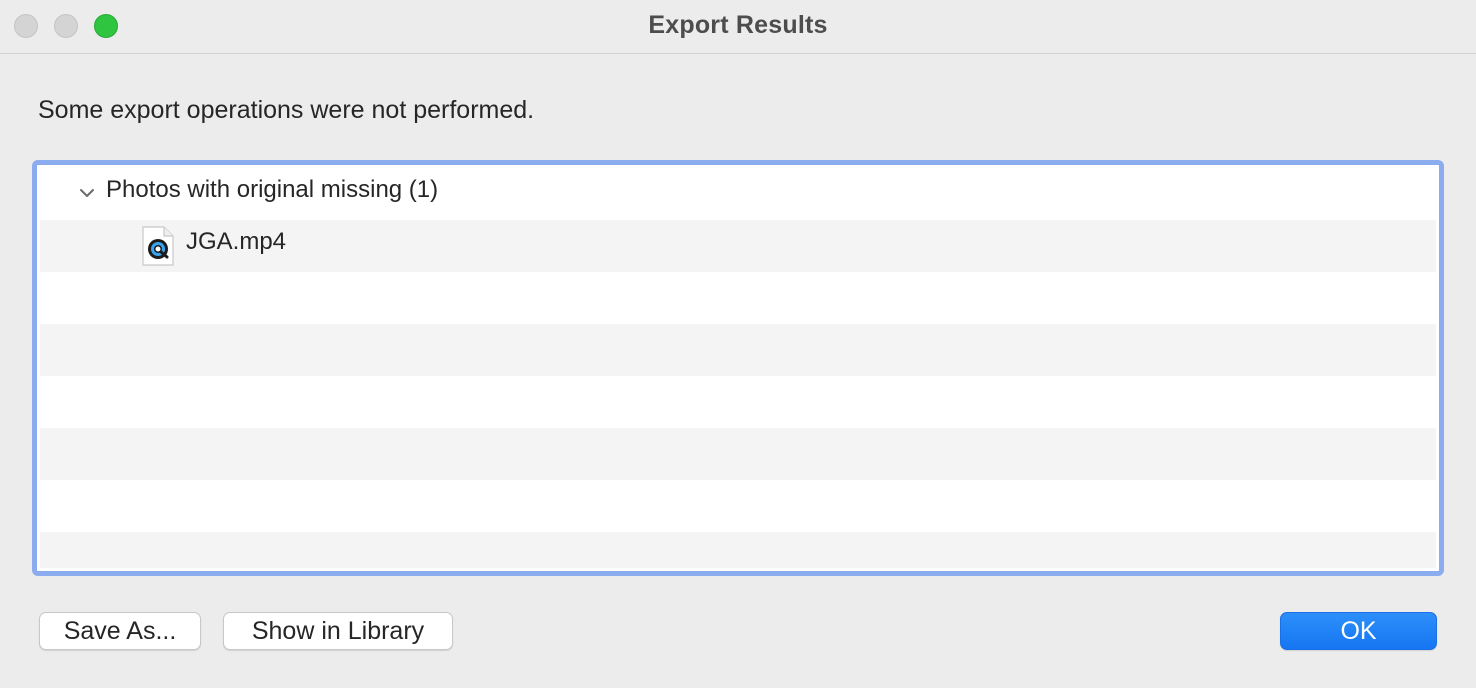 Image resolution: width=1476 pixels, height=688 pixels. I want to click on video-file-icon, so click(158, 246).